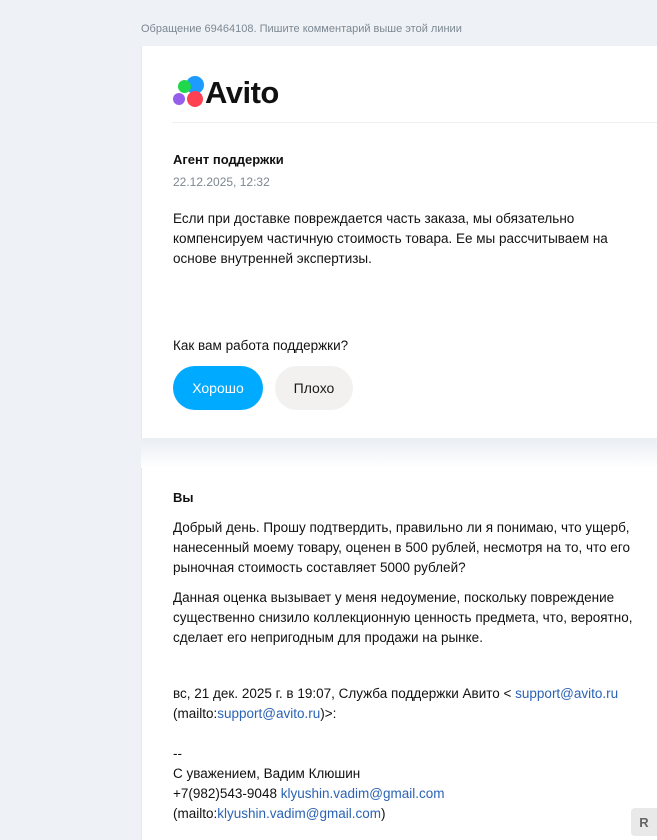 Image resolution: width=657 pixels, height=840 pixels. Describe the element at coordinates (268, 713) in the screenshot. I see `support-mailto-link: support@avito.ru` at that location.